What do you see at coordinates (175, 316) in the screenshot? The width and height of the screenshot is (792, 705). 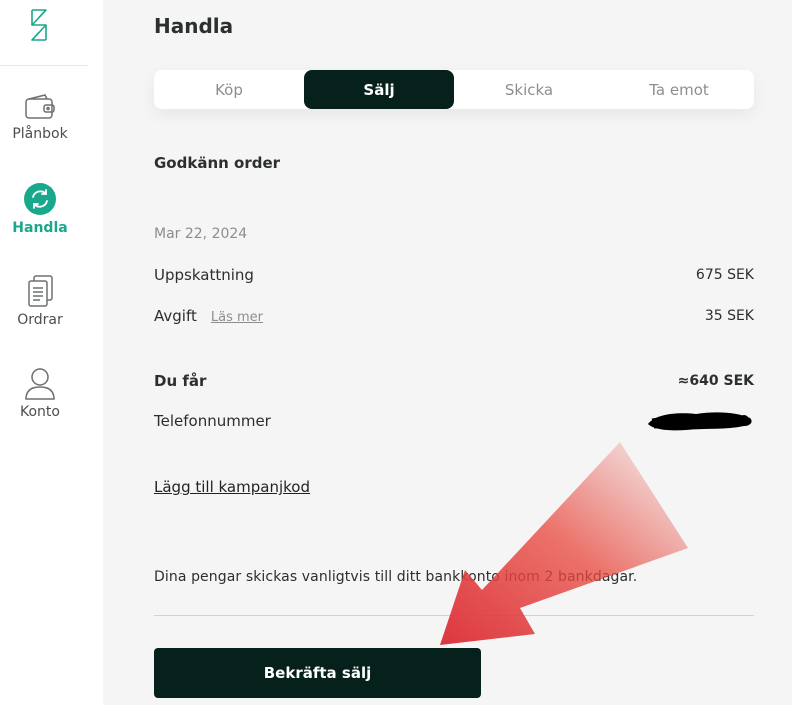 I see `fee-label: Avgift` at bounding box center [175, 316].